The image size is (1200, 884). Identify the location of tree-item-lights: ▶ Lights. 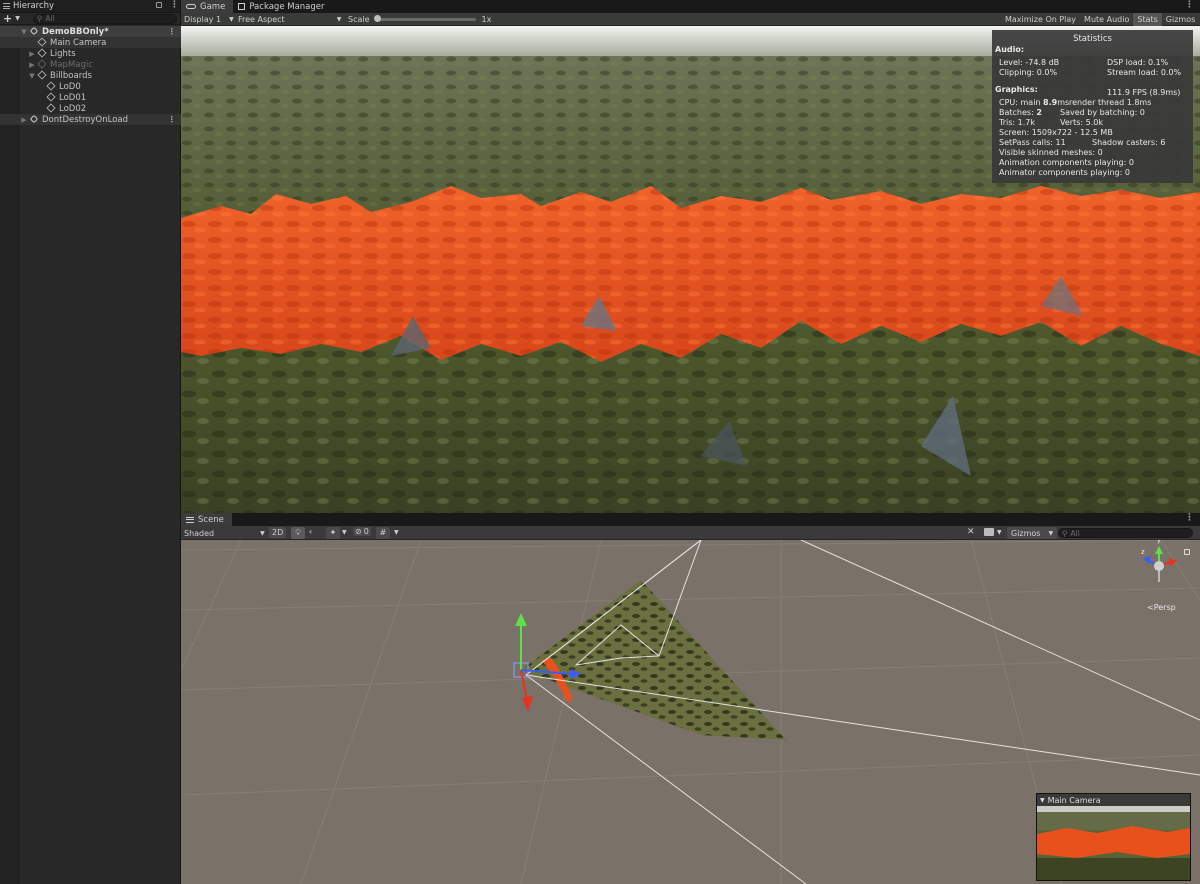
(90, 53).